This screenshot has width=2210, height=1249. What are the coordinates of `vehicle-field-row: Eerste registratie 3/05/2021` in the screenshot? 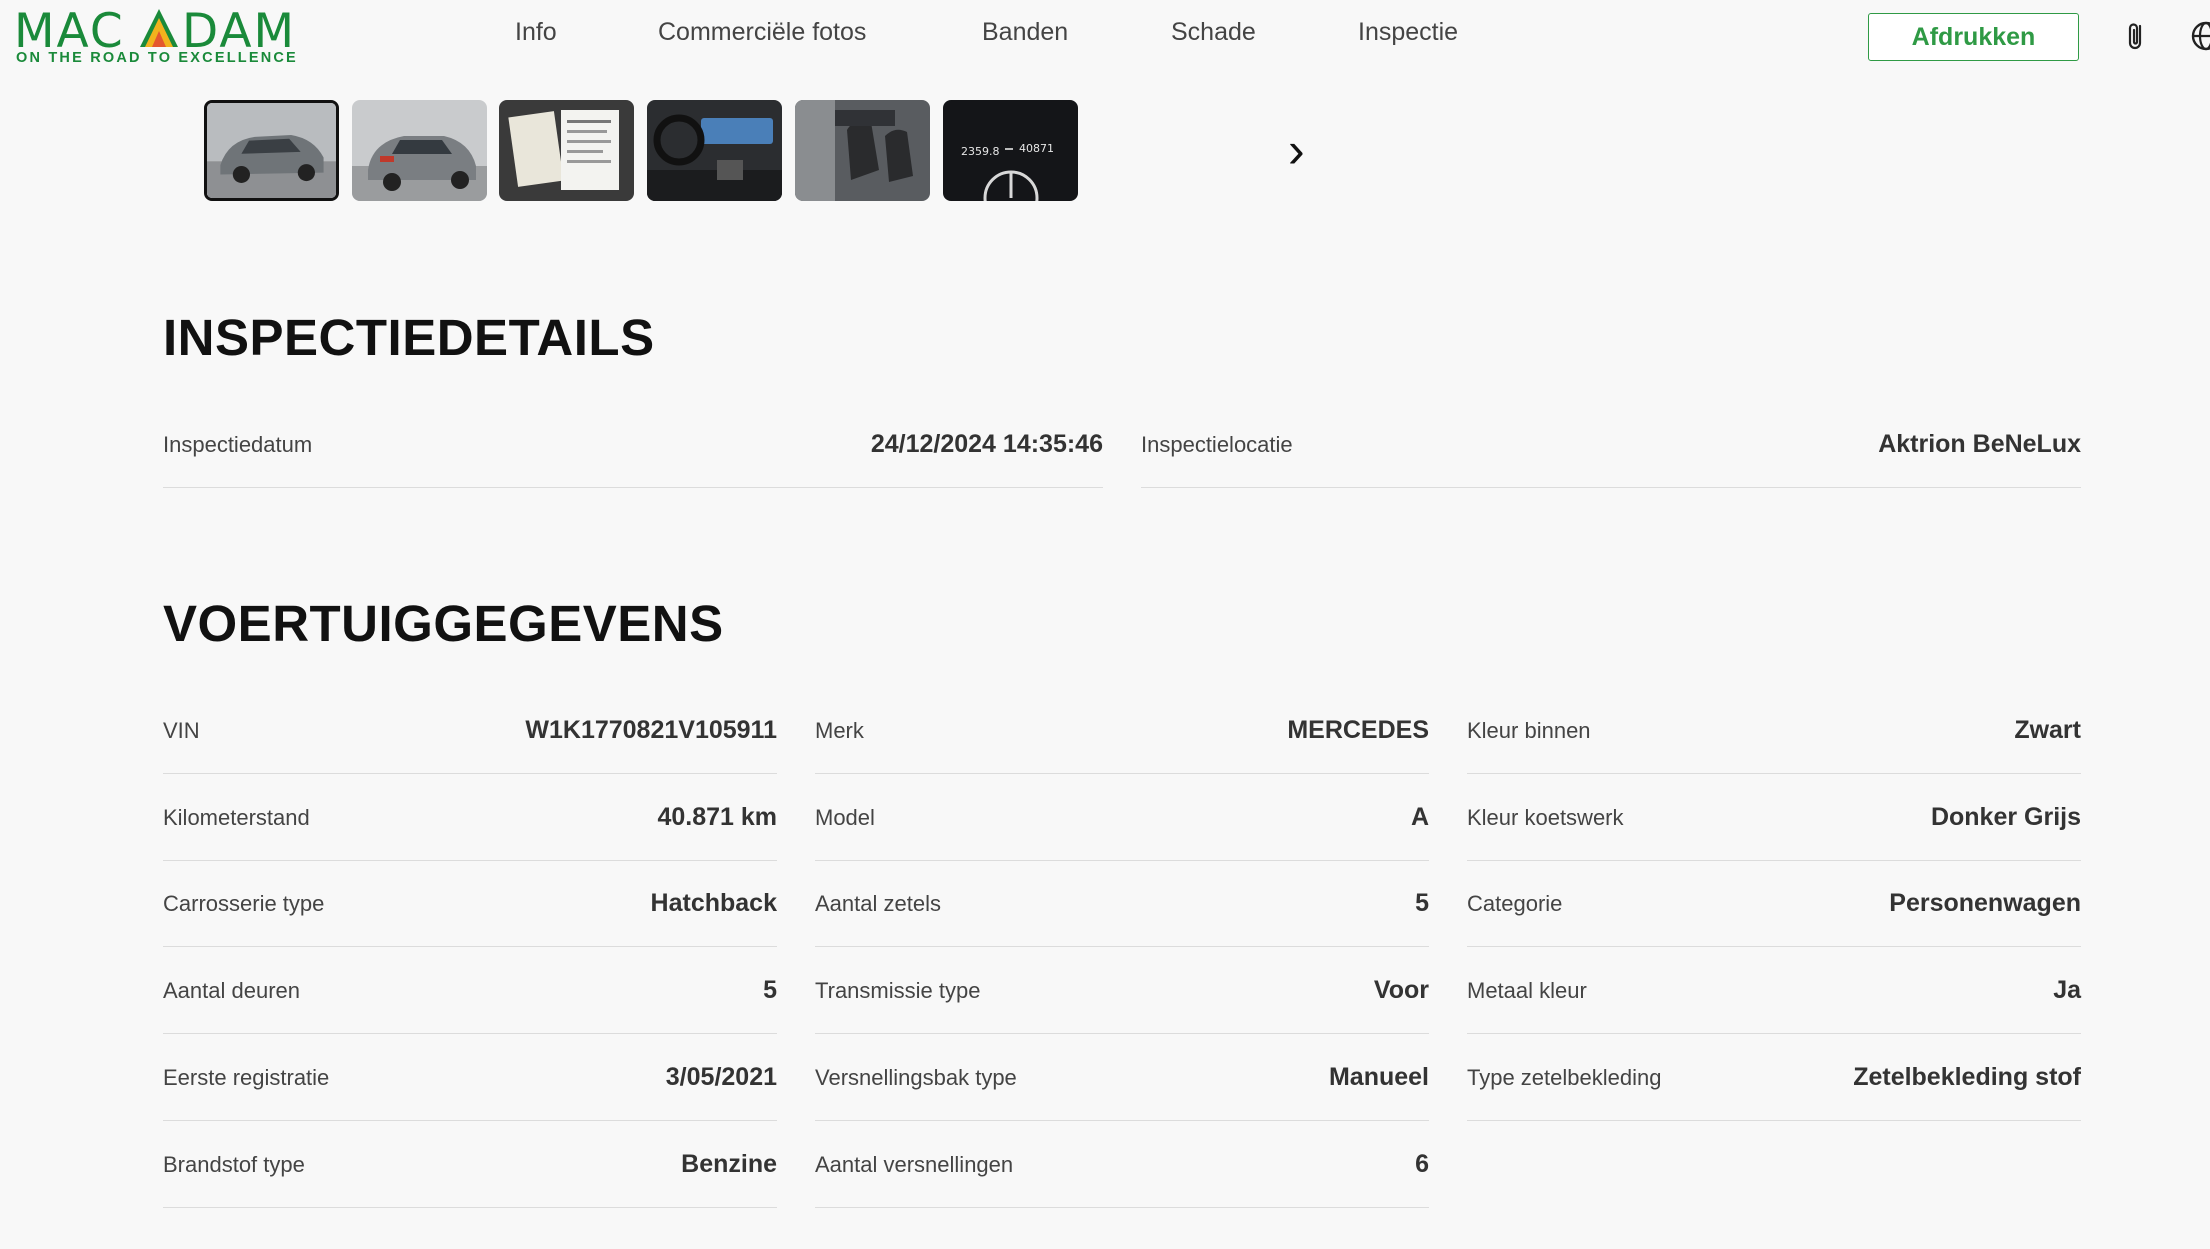 It's located at (470, 1078).